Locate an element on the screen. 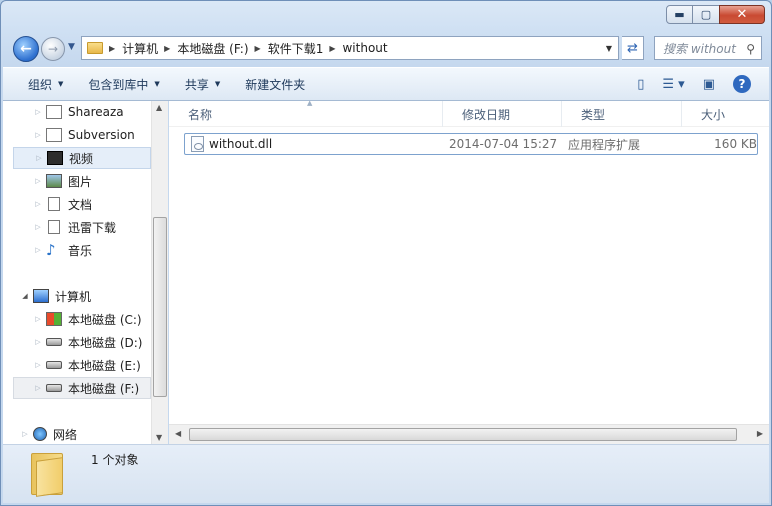 This screenshot has width=772, height=506. nav-item-label: 本地磁盘 (D:) is located at coordinates (105, 342).